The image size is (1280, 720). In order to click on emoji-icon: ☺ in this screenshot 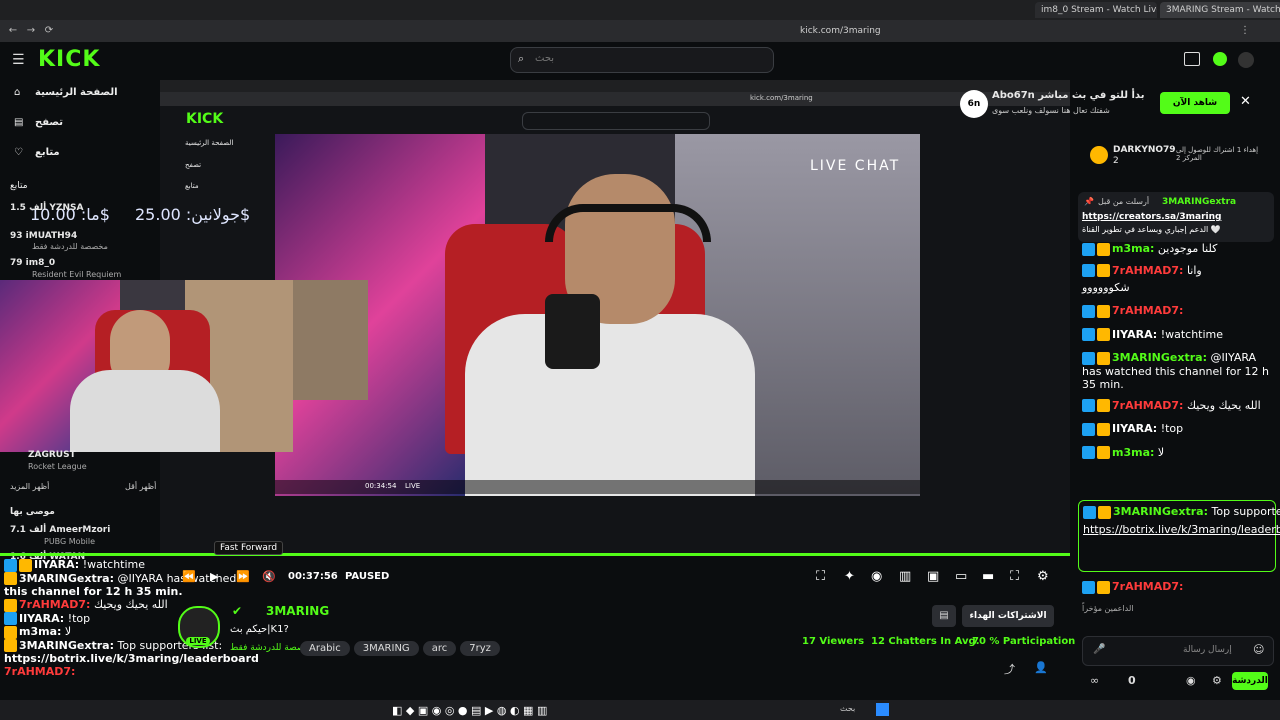, I will do `click(1258, 649)`.